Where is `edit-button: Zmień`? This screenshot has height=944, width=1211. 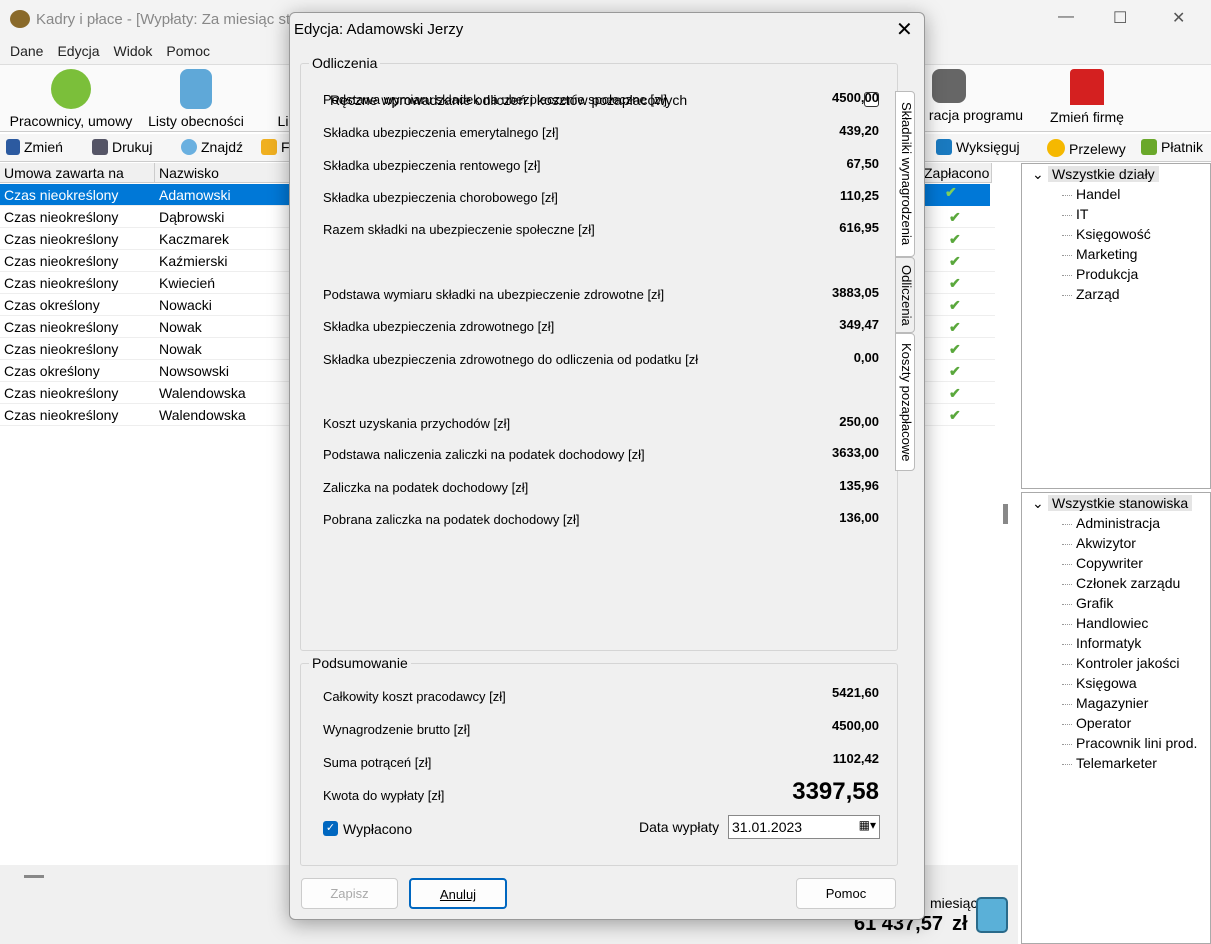
edit-button: Zmień is located at coordinates (34, 147).